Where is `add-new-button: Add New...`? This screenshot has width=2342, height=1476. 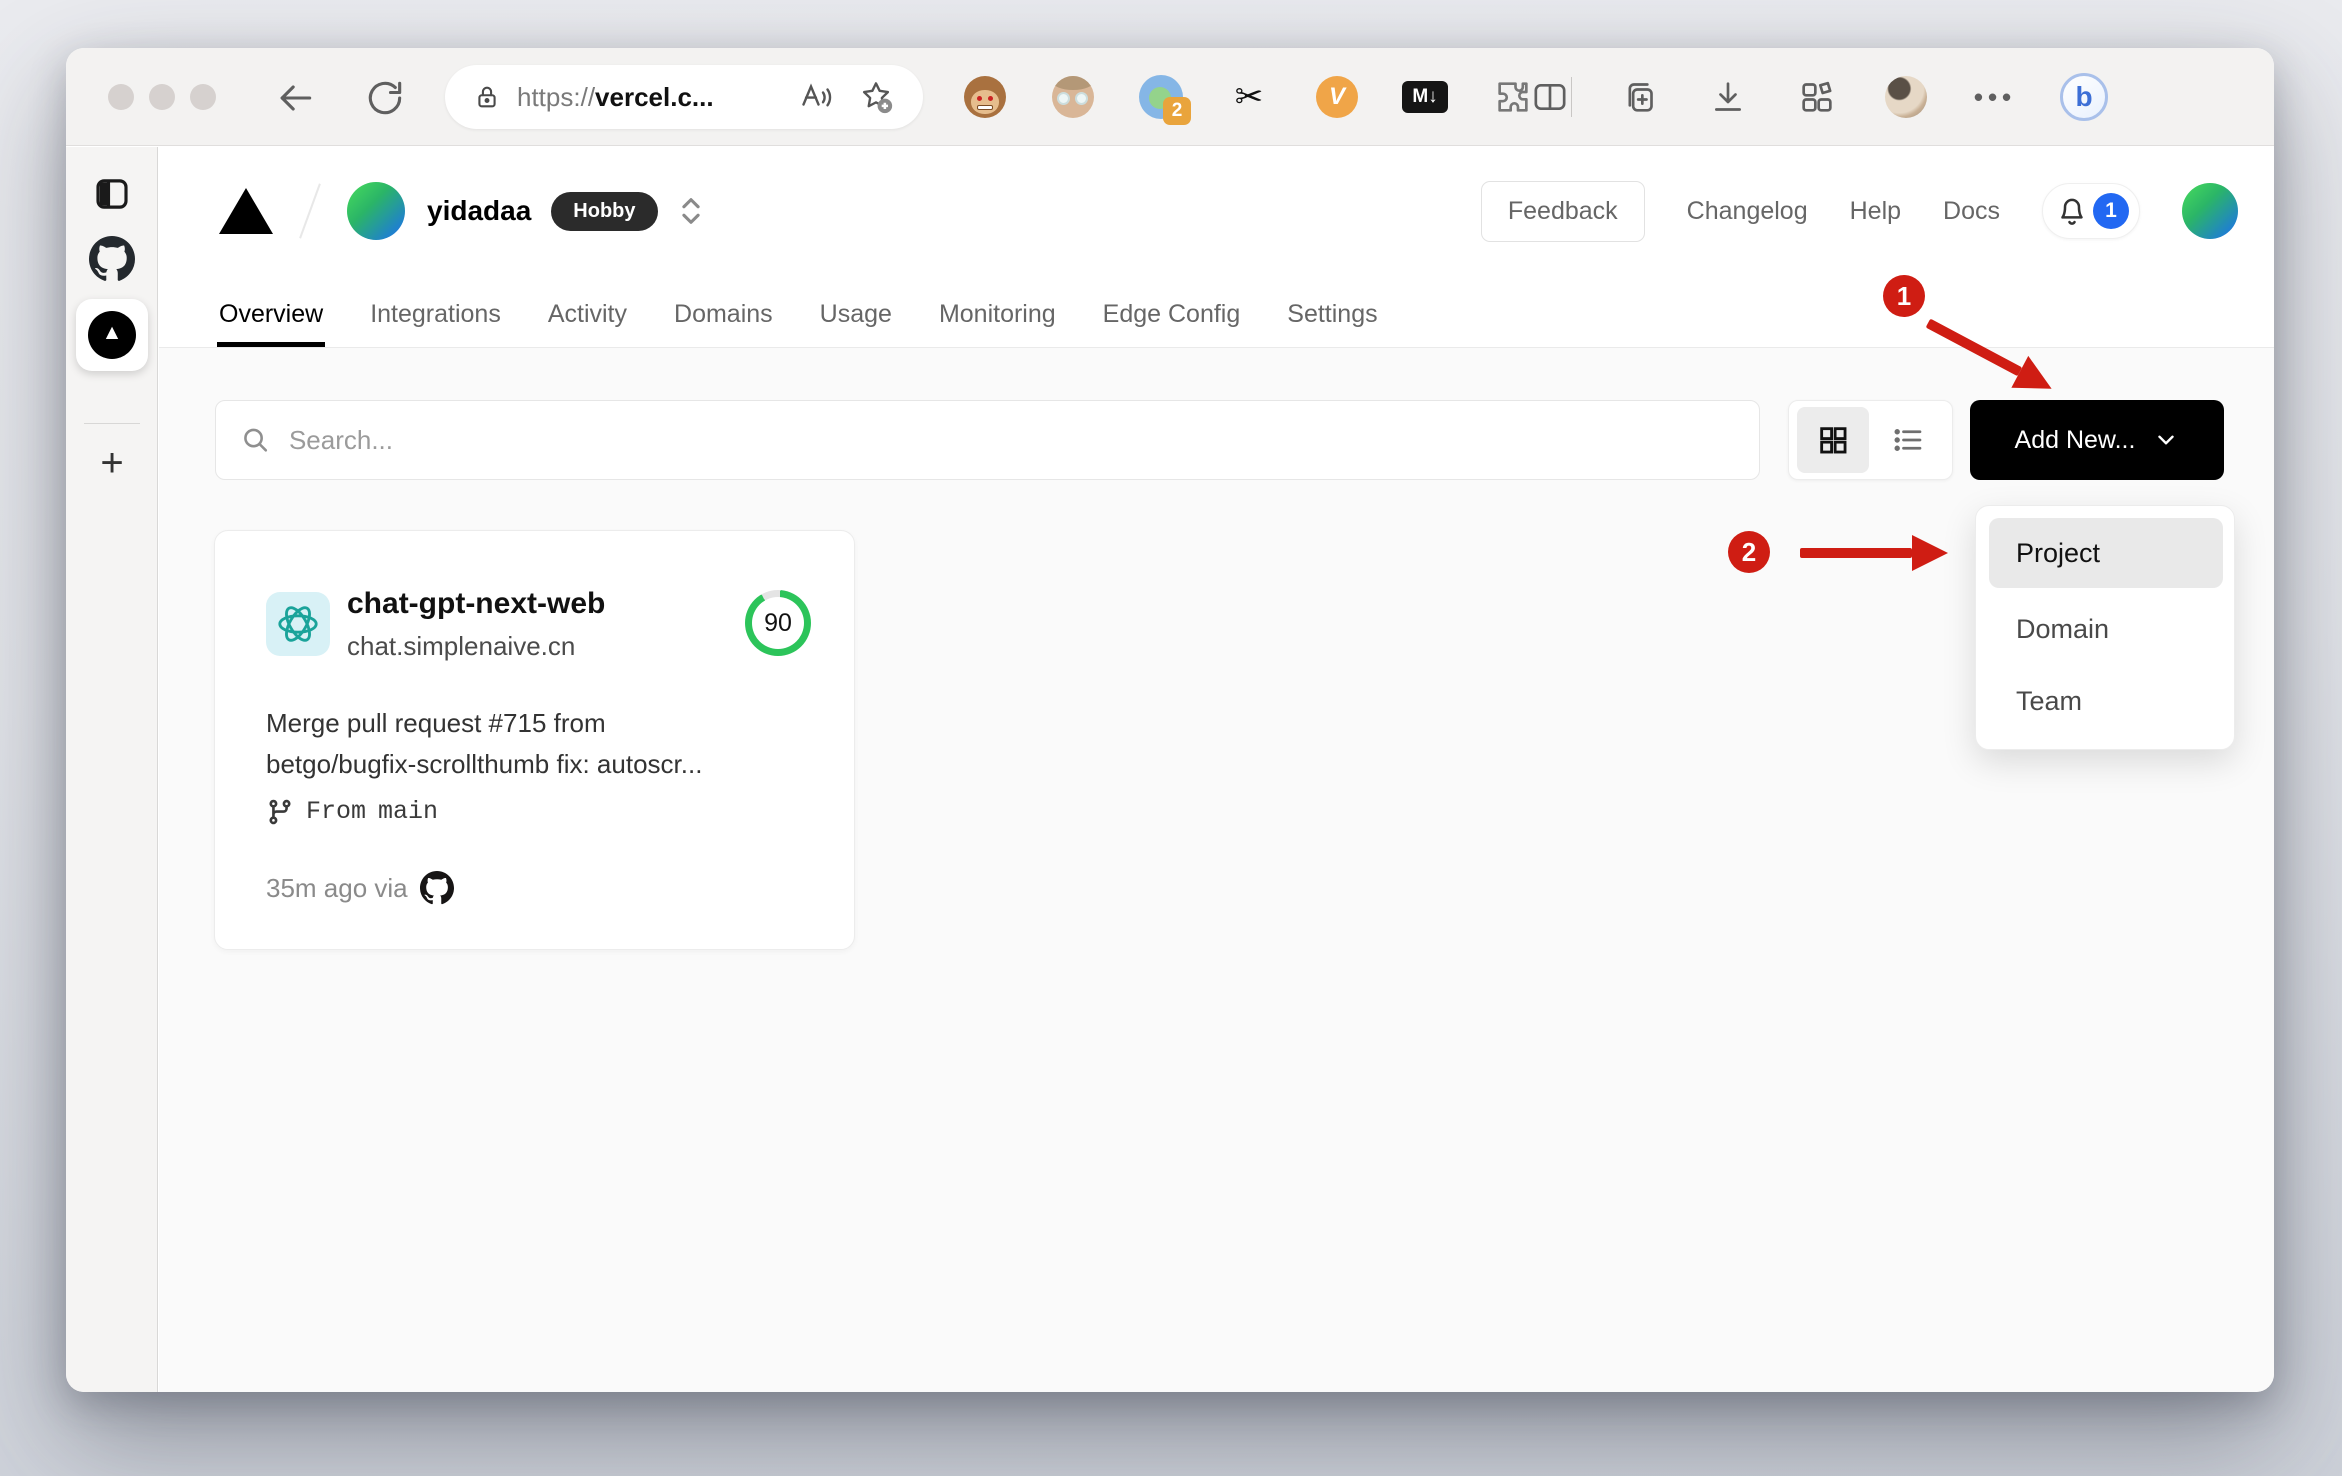 add-new-button: Add New... is located at coordinates (2097, 440).